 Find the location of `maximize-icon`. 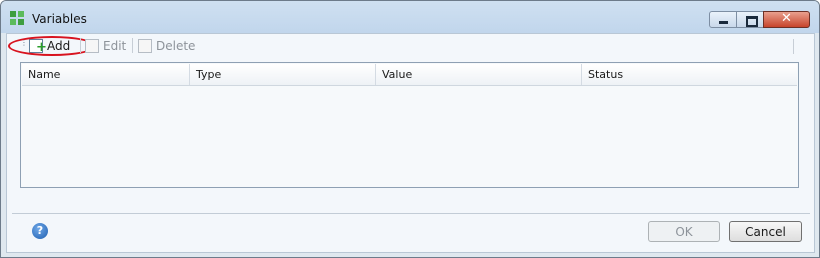

maximize-icon is located at coordinates (752, 21).